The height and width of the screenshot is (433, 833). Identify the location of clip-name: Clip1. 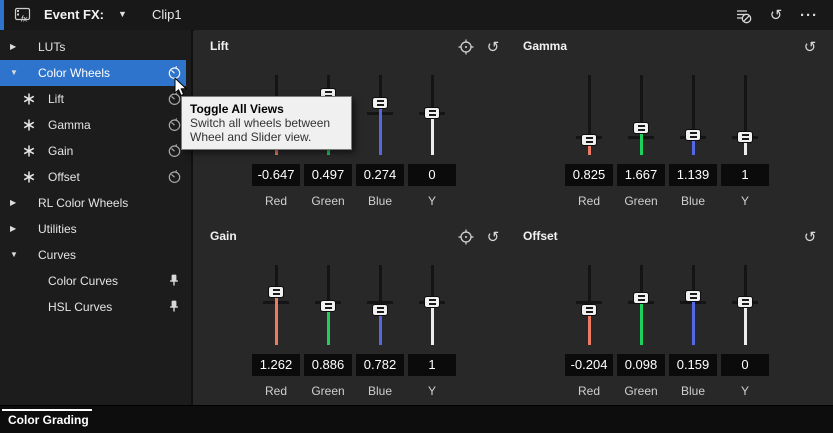
(167, 14).